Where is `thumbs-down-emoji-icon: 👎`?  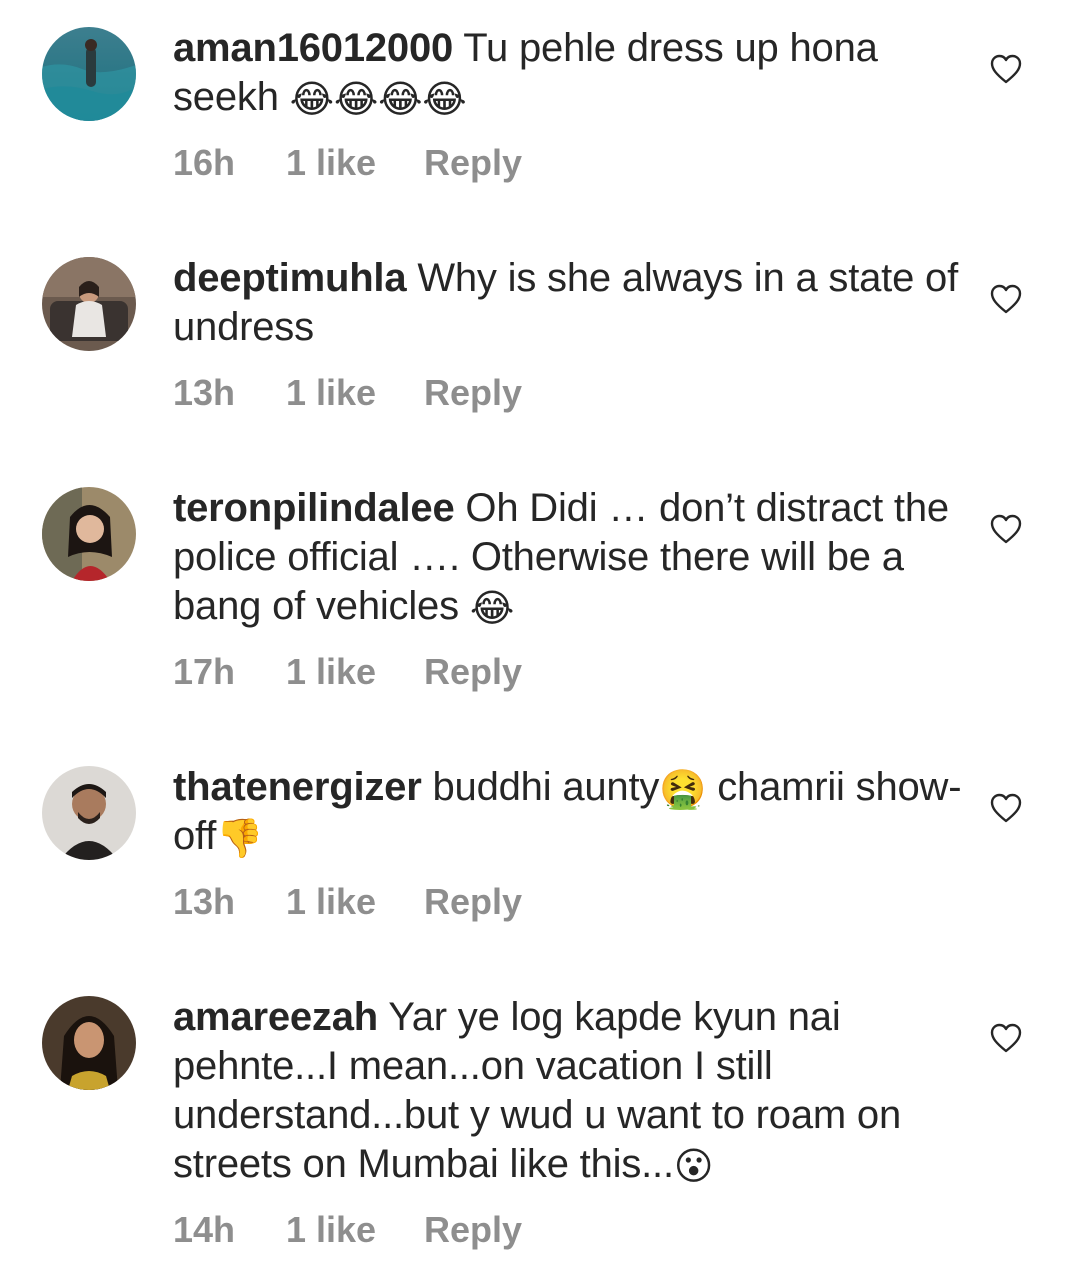 thumbs-down-emoji-icon: 👎 is located at coordinates (240, 839).